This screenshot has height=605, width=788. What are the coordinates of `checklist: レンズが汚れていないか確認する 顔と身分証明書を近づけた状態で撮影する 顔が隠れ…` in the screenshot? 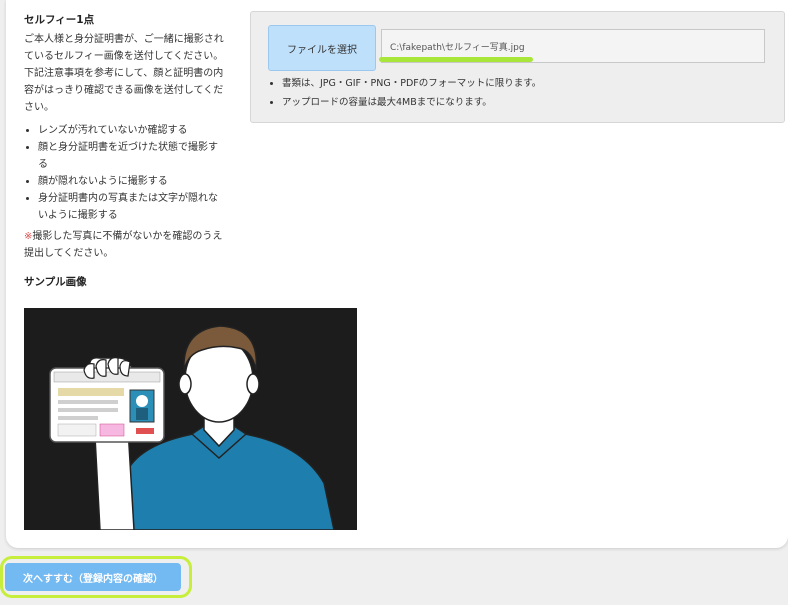 It's located at (124, 173).